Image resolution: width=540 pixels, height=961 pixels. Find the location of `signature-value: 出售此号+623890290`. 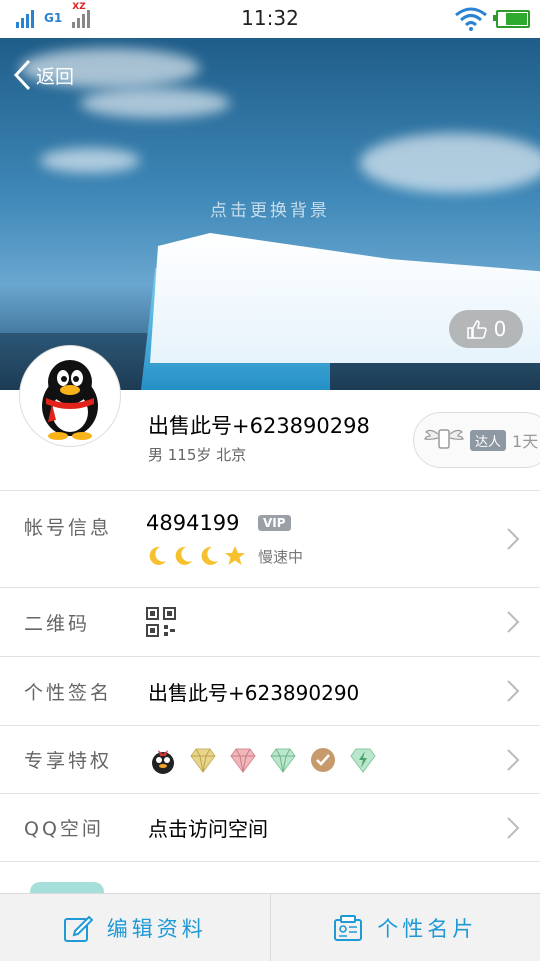

signature-value: 出售此号+623890290 is located at coordinates (253, 691).